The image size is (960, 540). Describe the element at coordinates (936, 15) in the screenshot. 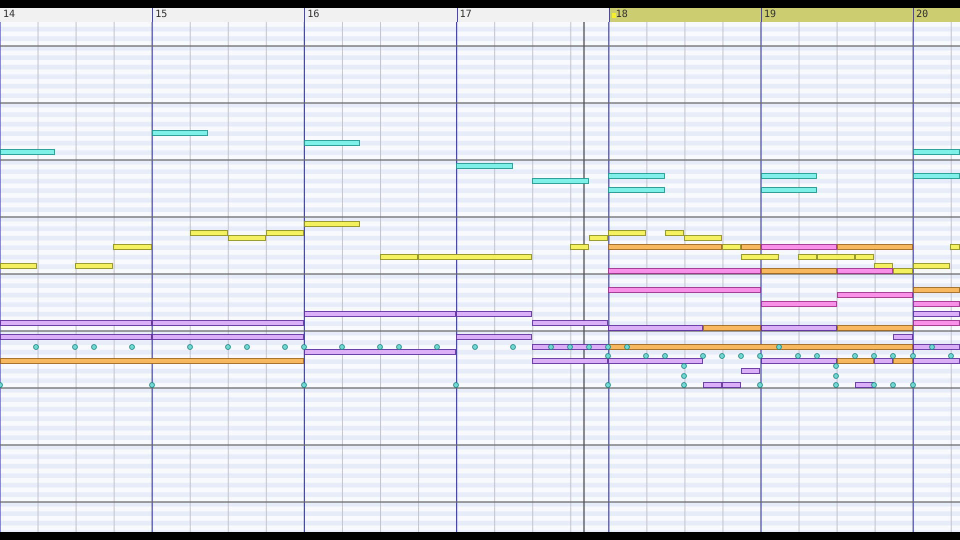

I see `measure-header: 20` at that location.